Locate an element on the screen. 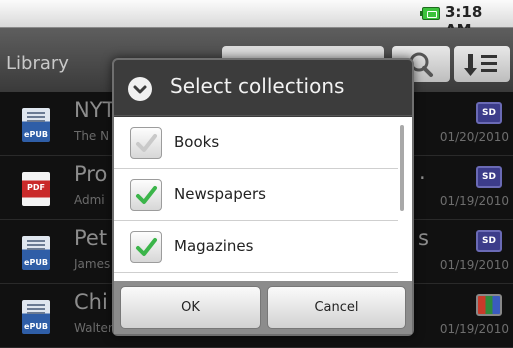 The width and height of the screenshot is (513, 348). checkbox-books is located at coordinates (146, 143).